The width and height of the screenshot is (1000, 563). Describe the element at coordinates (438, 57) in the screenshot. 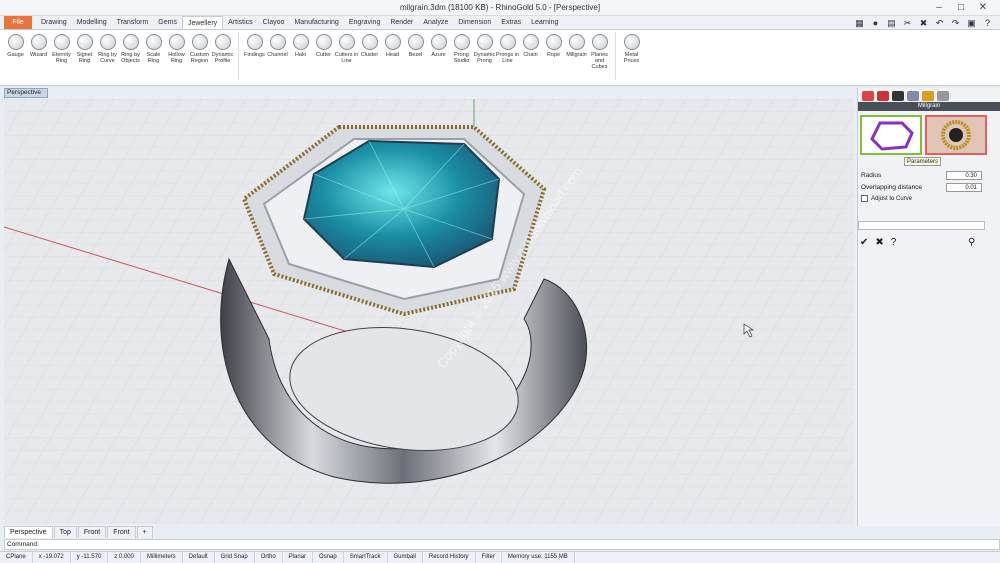

I see `tool-azure: Azure` at that location.